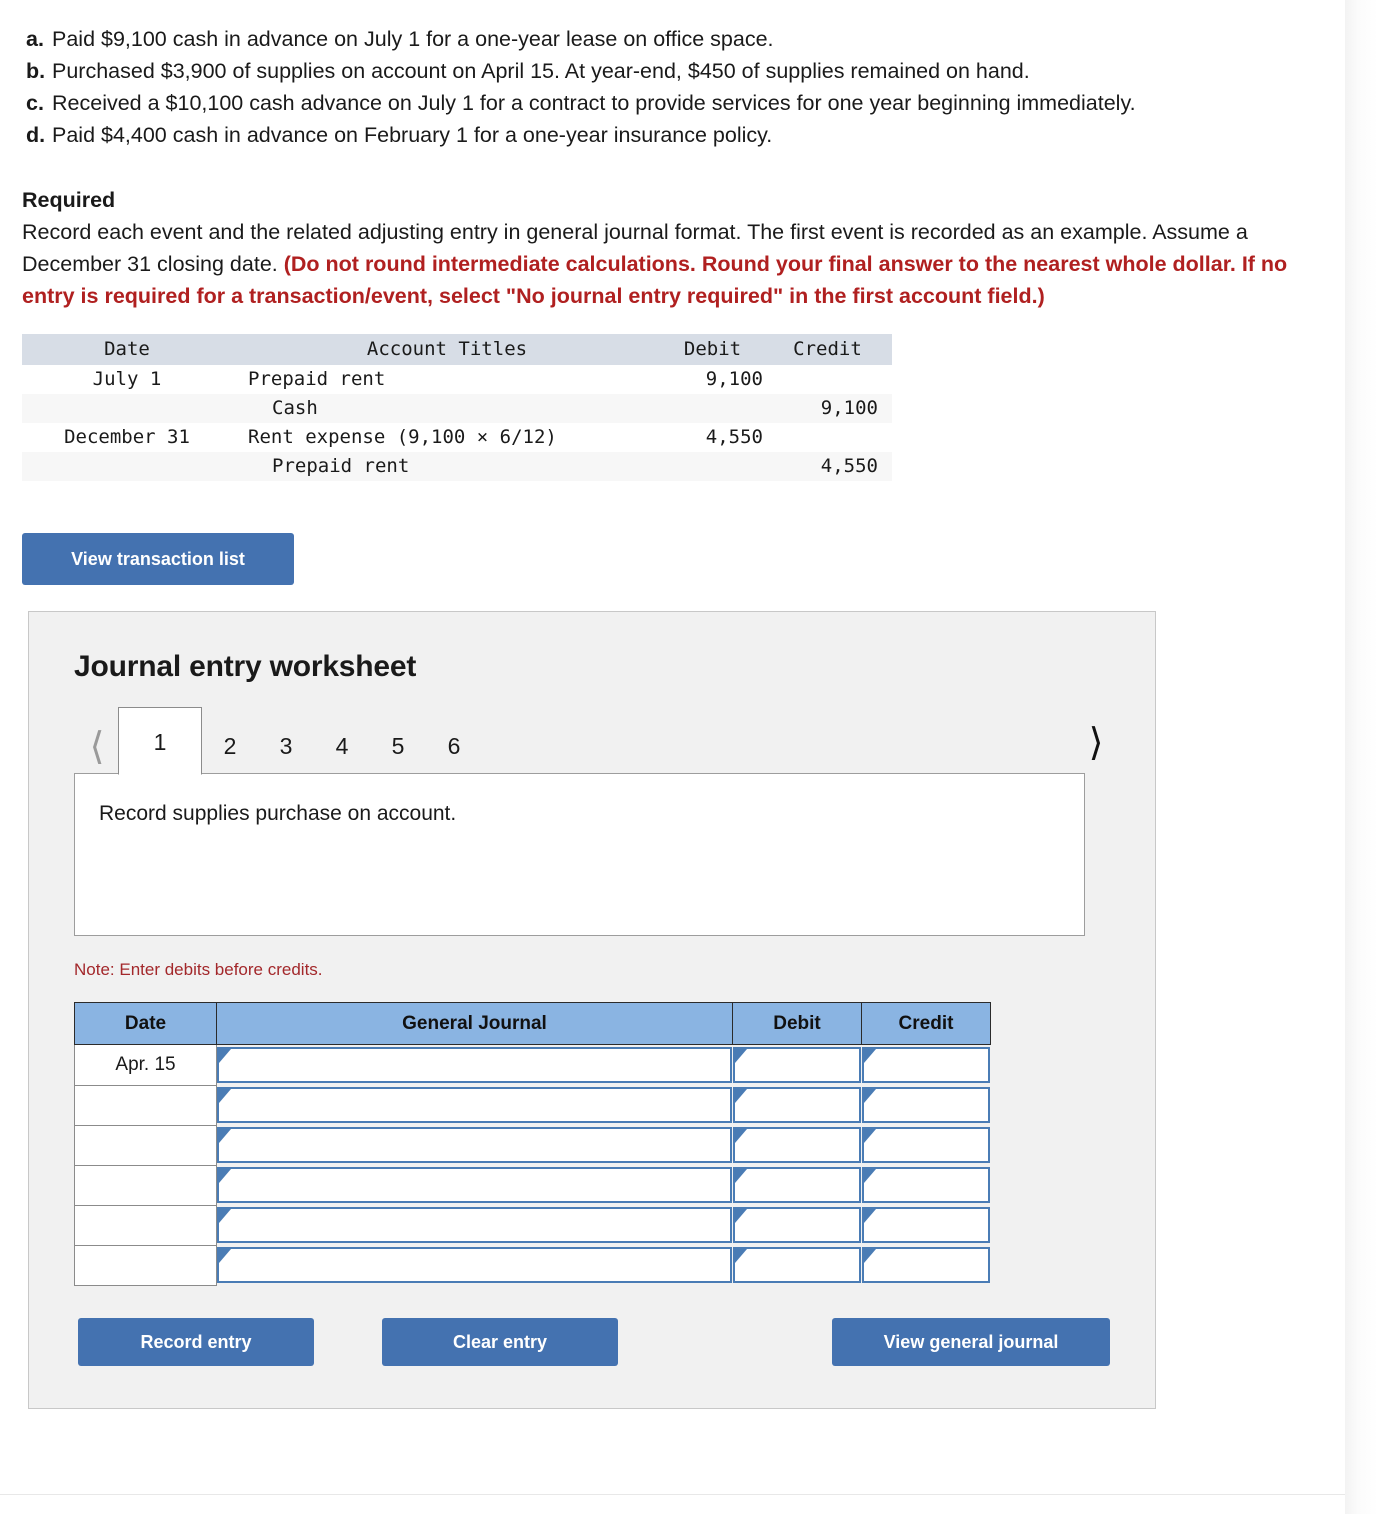  I want to click on event-letter: d., so click(36, 135).